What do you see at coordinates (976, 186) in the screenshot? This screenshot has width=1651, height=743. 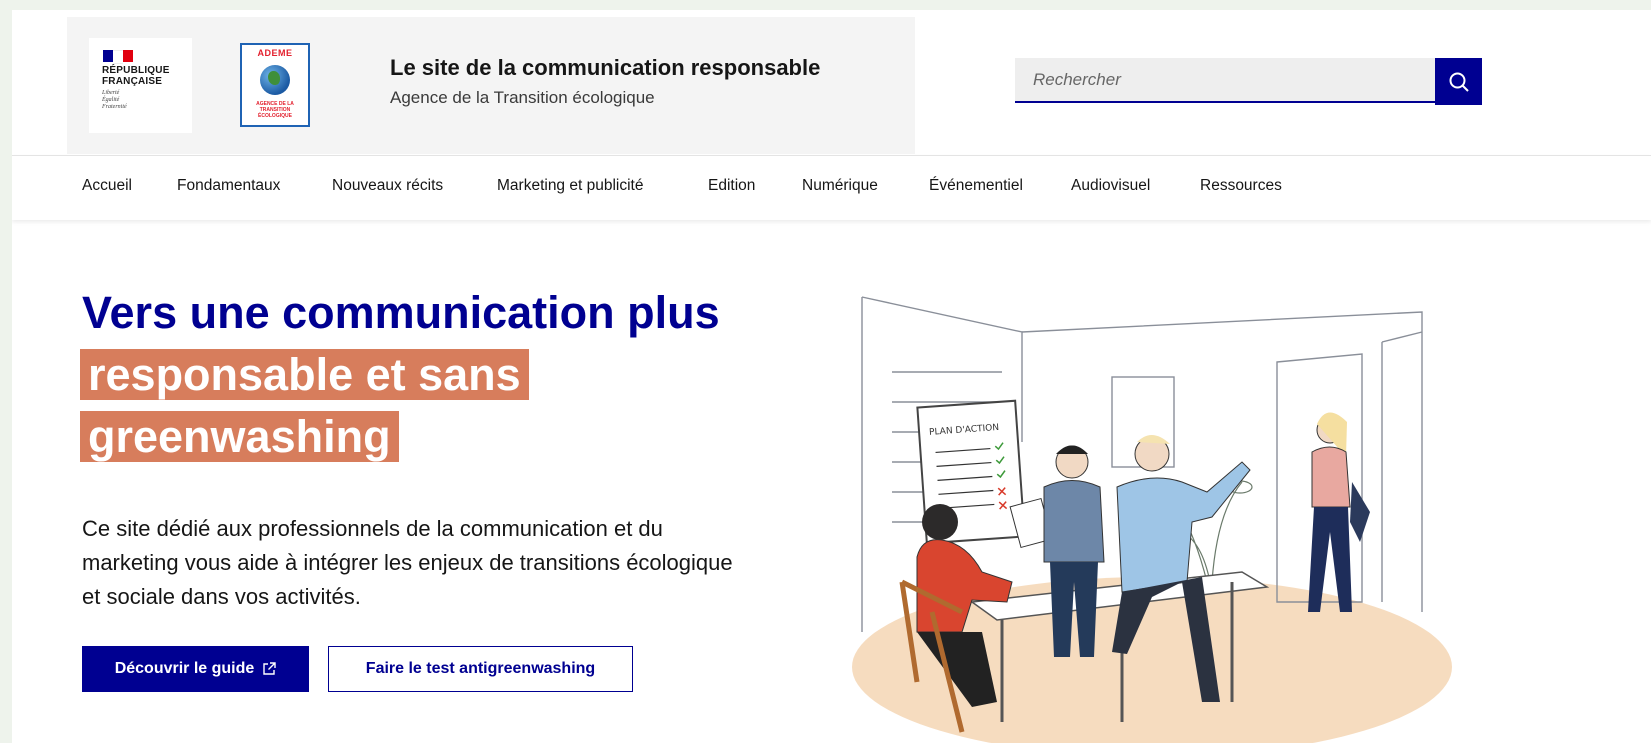 I see `nav-item-evenementiel: Événementiel` at bounding box center [976, 186].